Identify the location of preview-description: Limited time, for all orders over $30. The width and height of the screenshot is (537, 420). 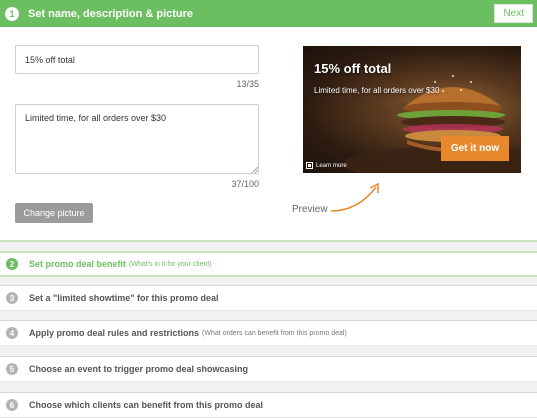
(377, 90).